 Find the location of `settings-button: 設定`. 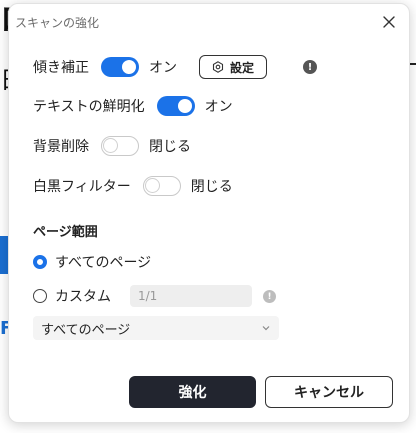

settings-button: 設定 is located at coordinates (233, 67).